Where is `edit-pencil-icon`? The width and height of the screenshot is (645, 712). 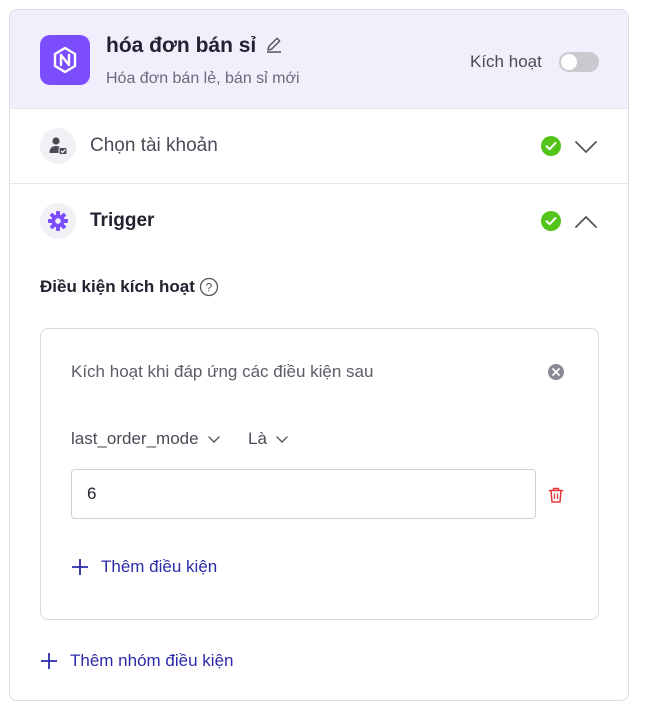 edit-pencil-icon is located at coordinates (274, 44).